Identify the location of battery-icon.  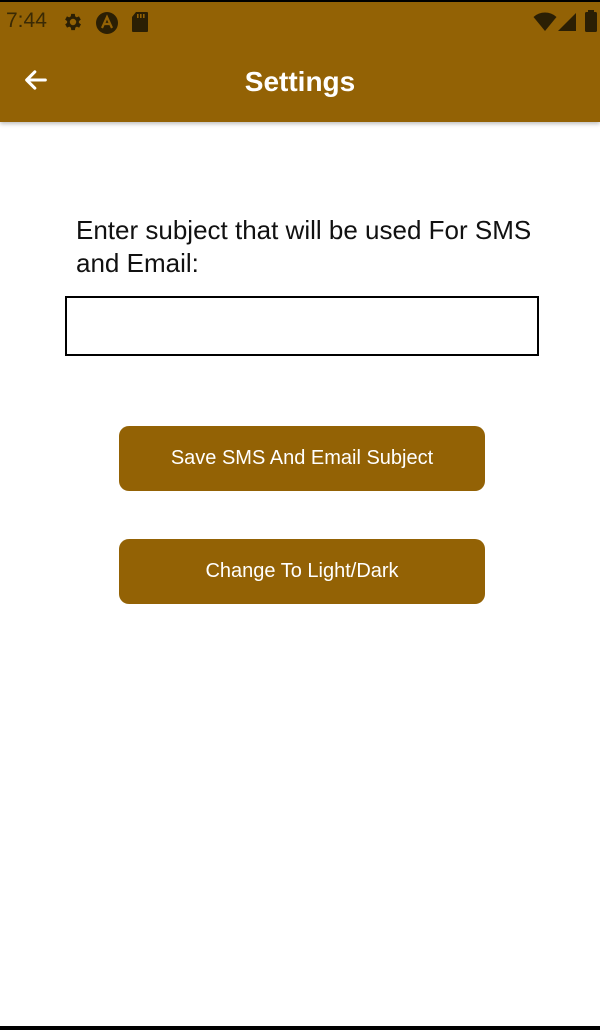
(591, 23).